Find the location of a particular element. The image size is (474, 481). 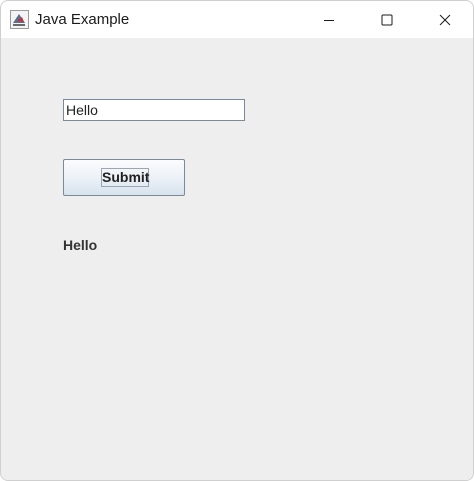

close-button is located at coordinates (445, 19).